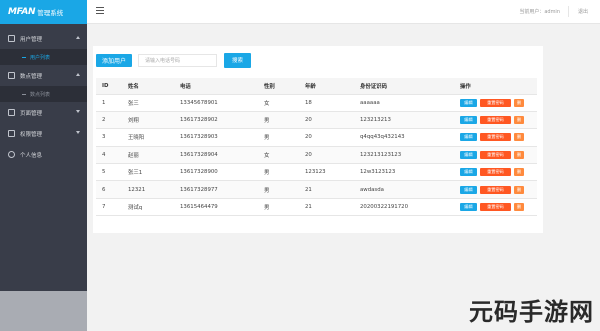 The image size is (600, 331). Describe the element at coordinates (112, 120) in the screenshot. I see `cell-id: 2` at that location.